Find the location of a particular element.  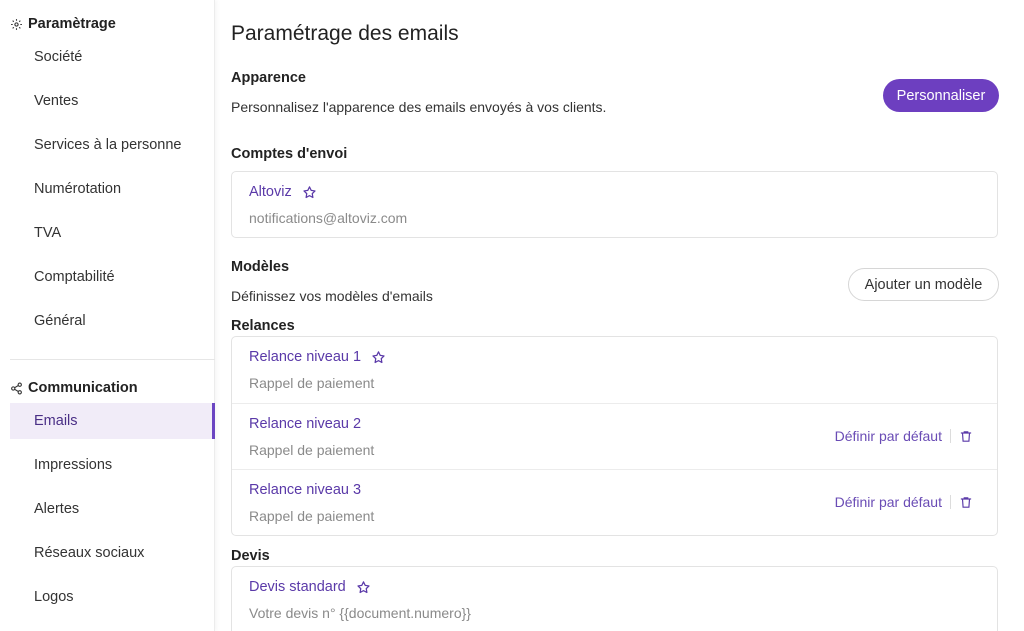

sidebar-item-numerotation: Numérotation is located at coordinates (112, 189).